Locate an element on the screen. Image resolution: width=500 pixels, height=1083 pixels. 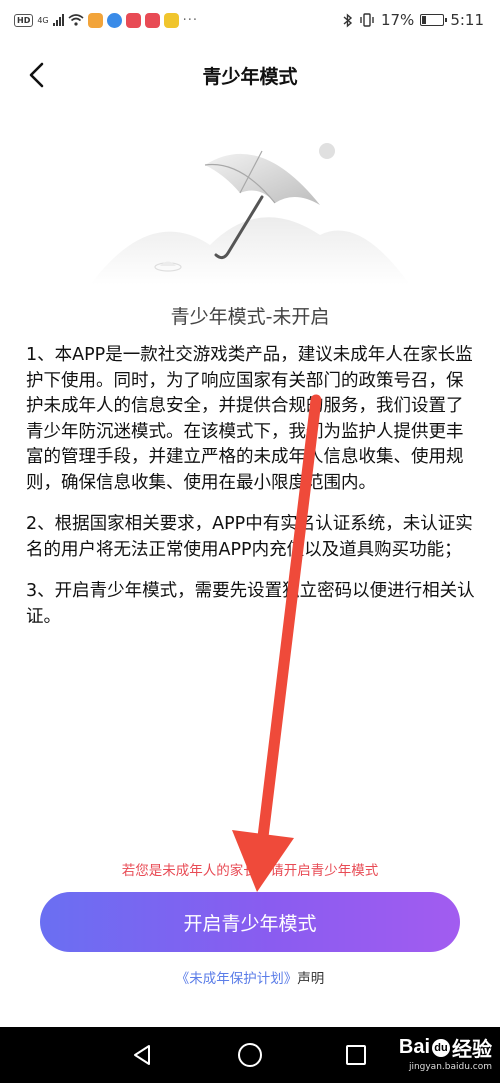
watermark-url: jingyan.baidu.com is located at coordinates (450, 1067).